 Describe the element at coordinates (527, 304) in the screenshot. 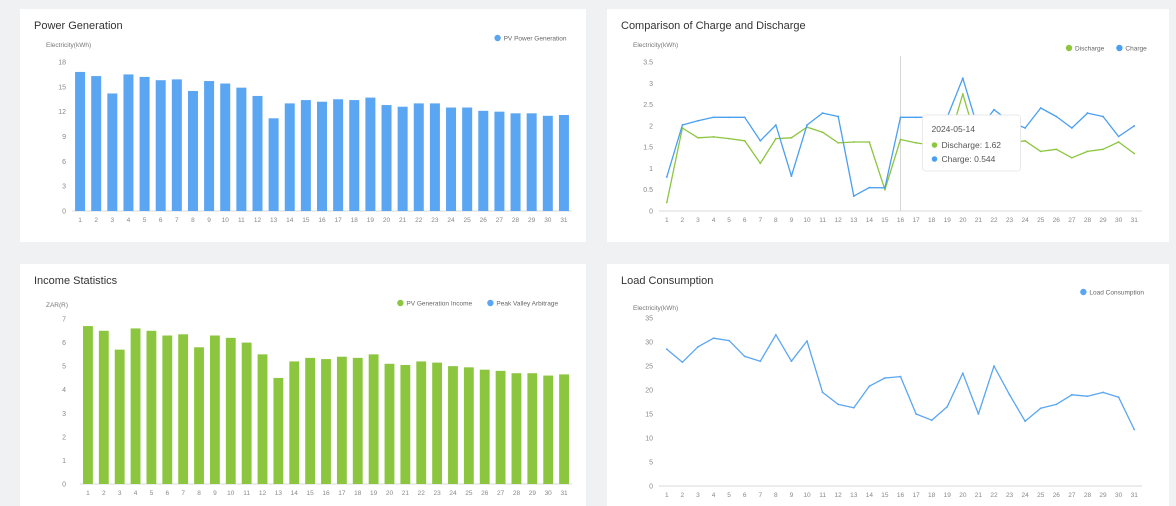

I see `legend-label: Peak Valley Arbitrage` at that location.